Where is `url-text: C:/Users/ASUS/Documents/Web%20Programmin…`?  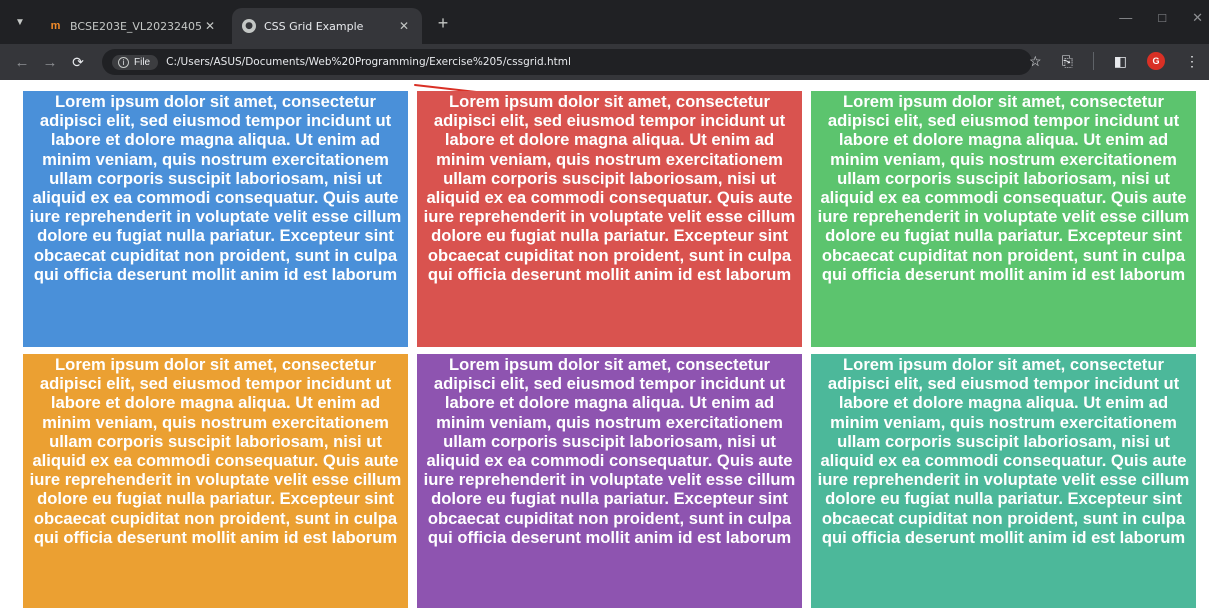 url-text: C:/Users/ASUS/Documents/Web%20Programmin… is located at coordinates (368, 62).